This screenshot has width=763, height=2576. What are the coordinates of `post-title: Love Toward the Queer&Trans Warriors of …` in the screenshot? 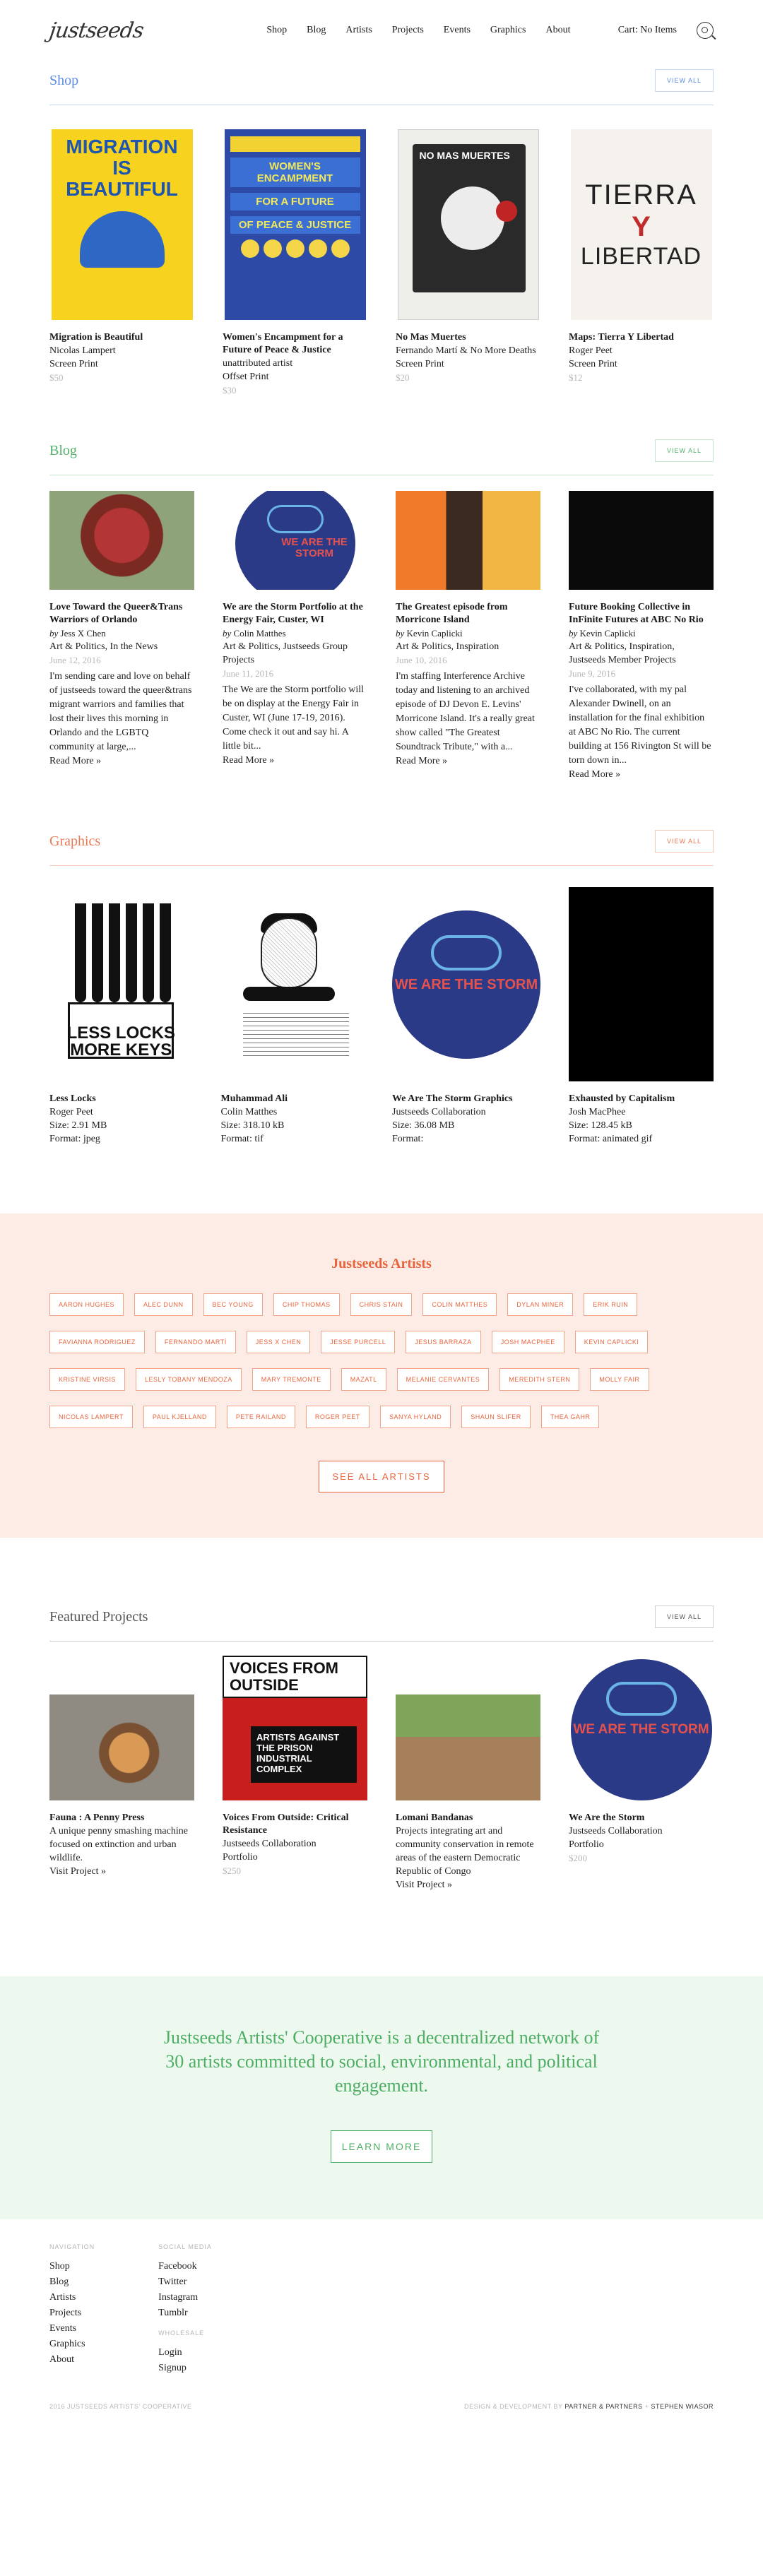 It's located at (121, 614).